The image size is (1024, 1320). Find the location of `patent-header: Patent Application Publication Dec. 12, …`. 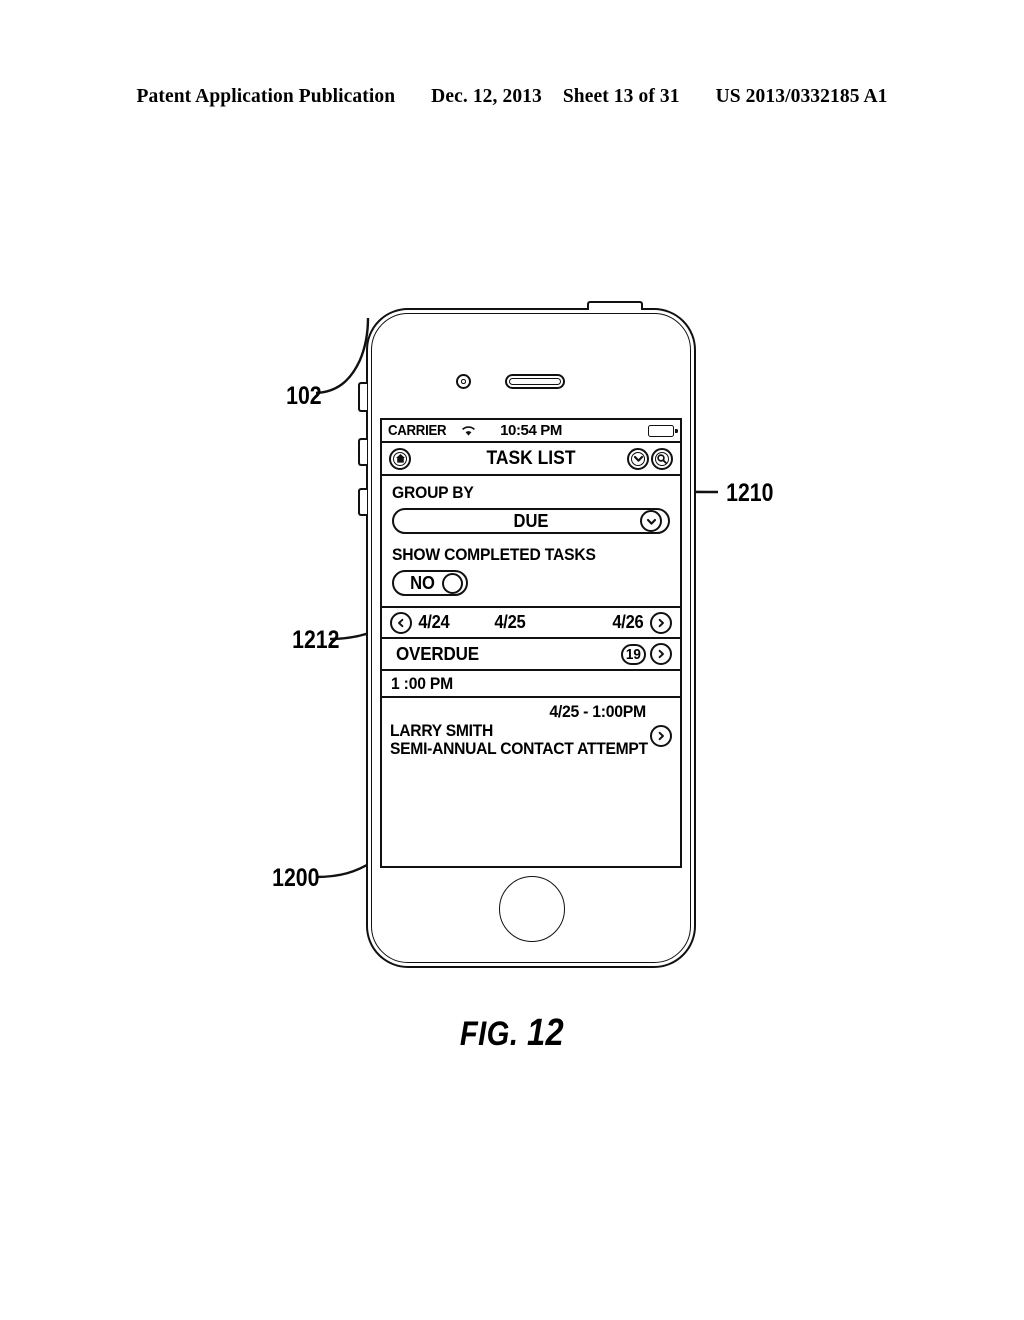

patent-header: Patent Application Publication Dec. 12, … is located at coordinates (512, 97).